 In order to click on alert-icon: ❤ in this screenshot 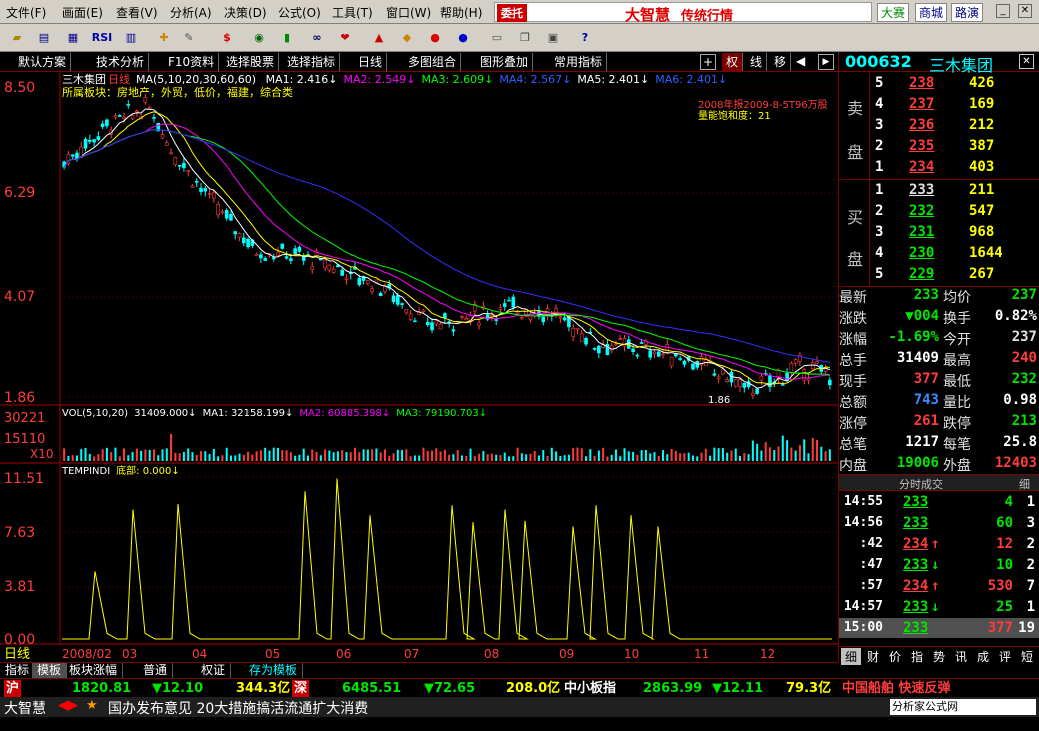, I will do `click(345, 37)`.